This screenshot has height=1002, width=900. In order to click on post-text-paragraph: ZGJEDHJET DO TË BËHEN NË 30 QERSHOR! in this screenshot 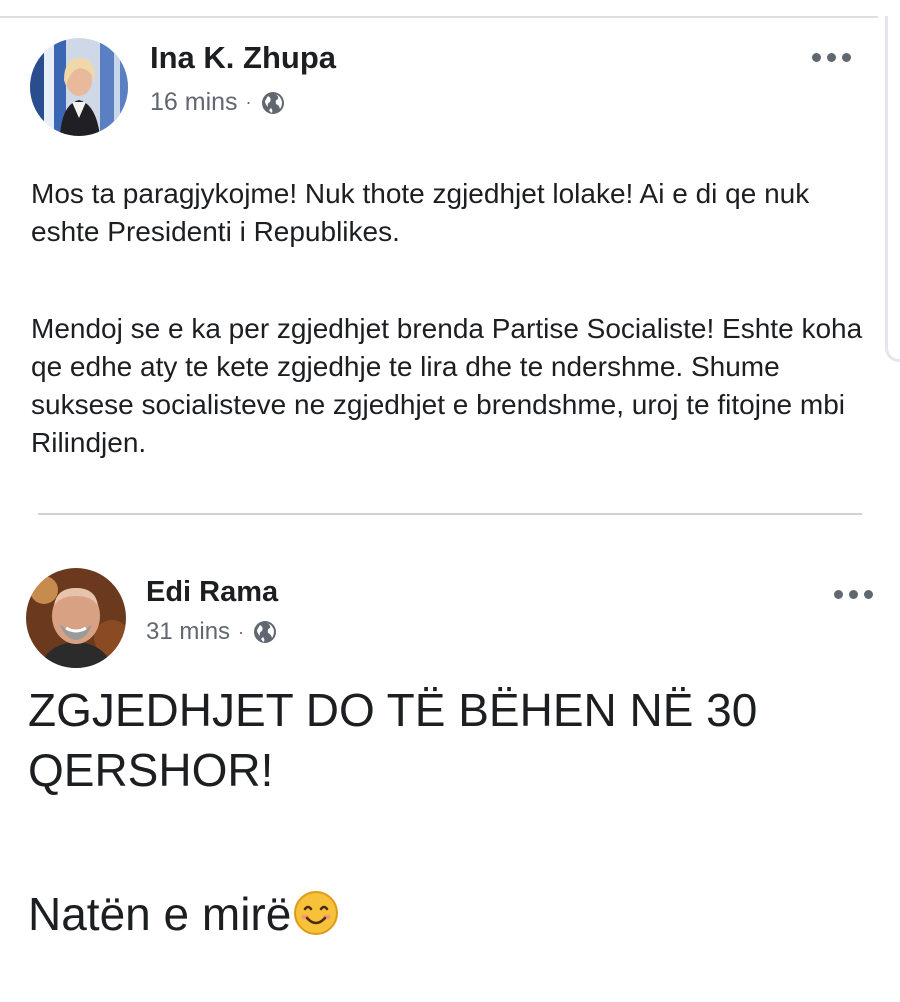, I will do `click(393, 740)`.